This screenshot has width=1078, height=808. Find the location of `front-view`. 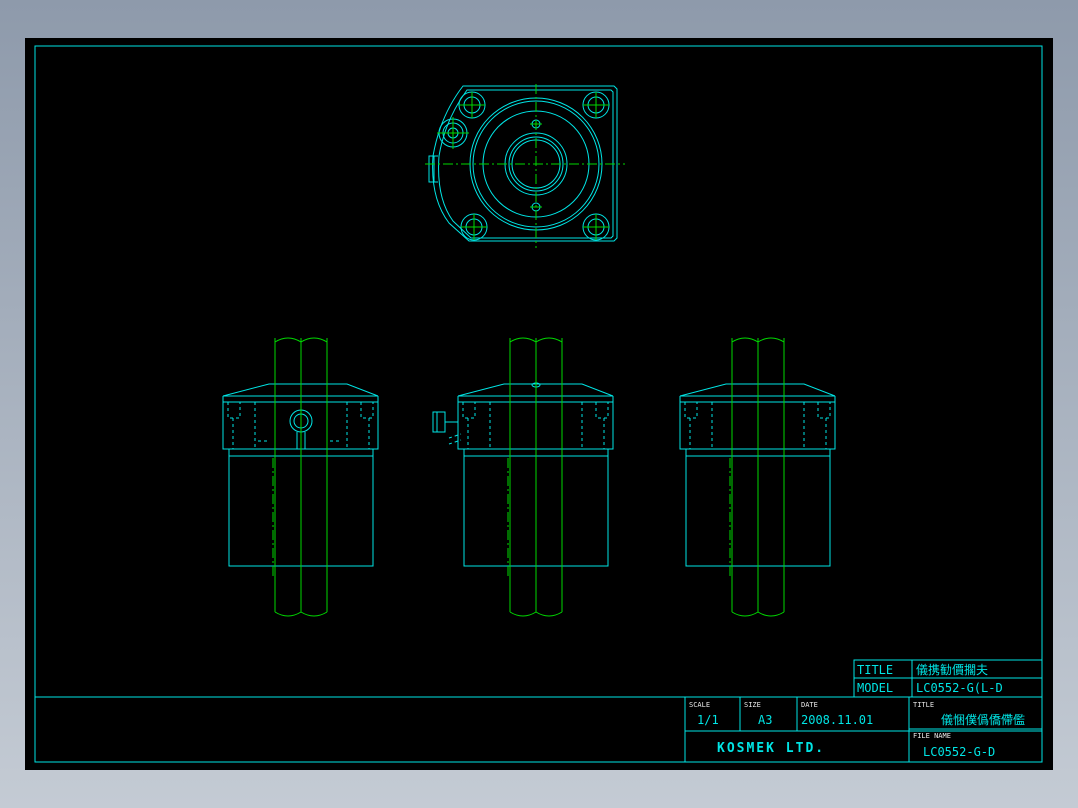

front-view is located at coordinates (300, 477).